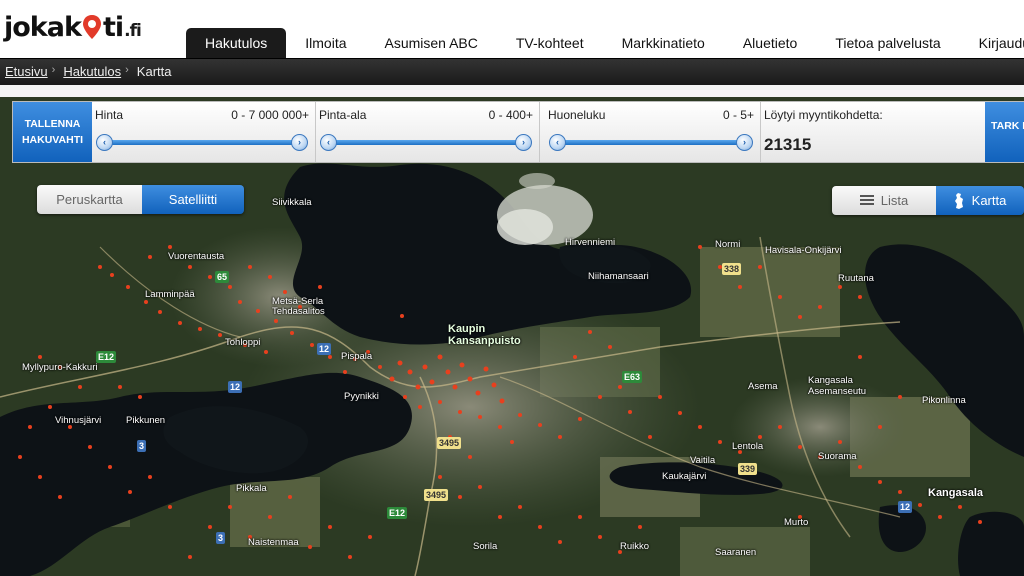 This screenshot has height=576, width=1024. I want to click on location-pin-icon, so click(92, 27).